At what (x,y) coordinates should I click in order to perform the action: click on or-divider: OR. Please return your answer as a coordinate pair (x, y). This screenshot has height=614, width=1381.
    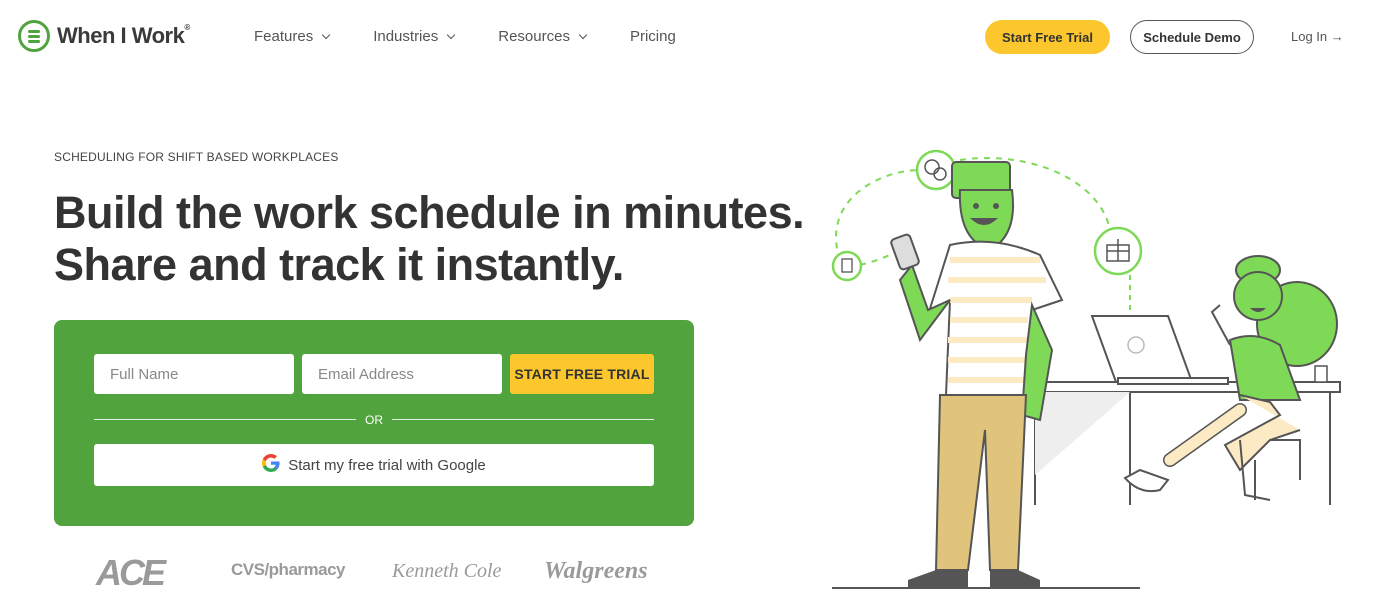
    Looking at the image, I should click on (374, 420).